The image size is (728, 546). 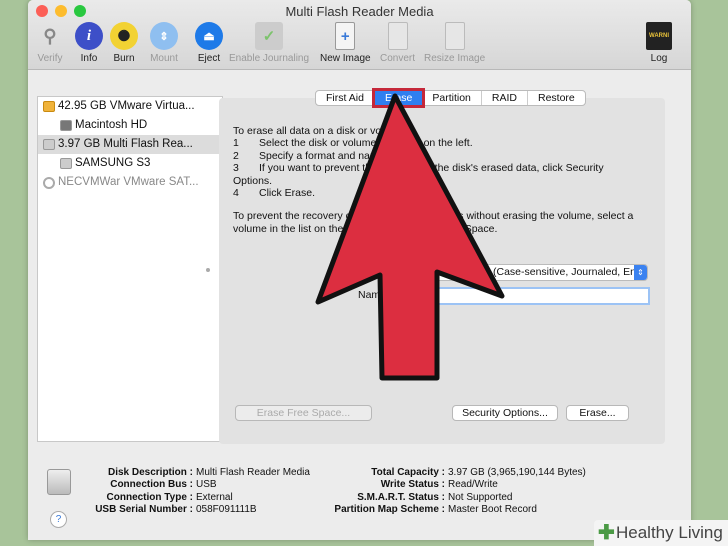 I want to click on arrow-shape, so click(x=410, y=237).